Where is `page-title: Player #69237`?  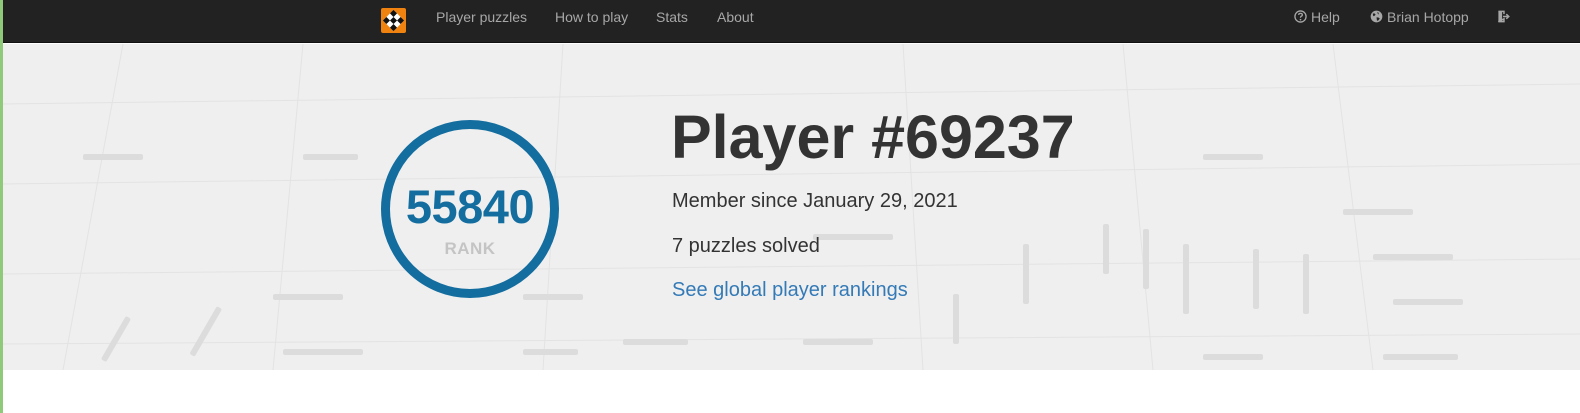
page-title: Player #69237 is located at coordinates (873, 137).